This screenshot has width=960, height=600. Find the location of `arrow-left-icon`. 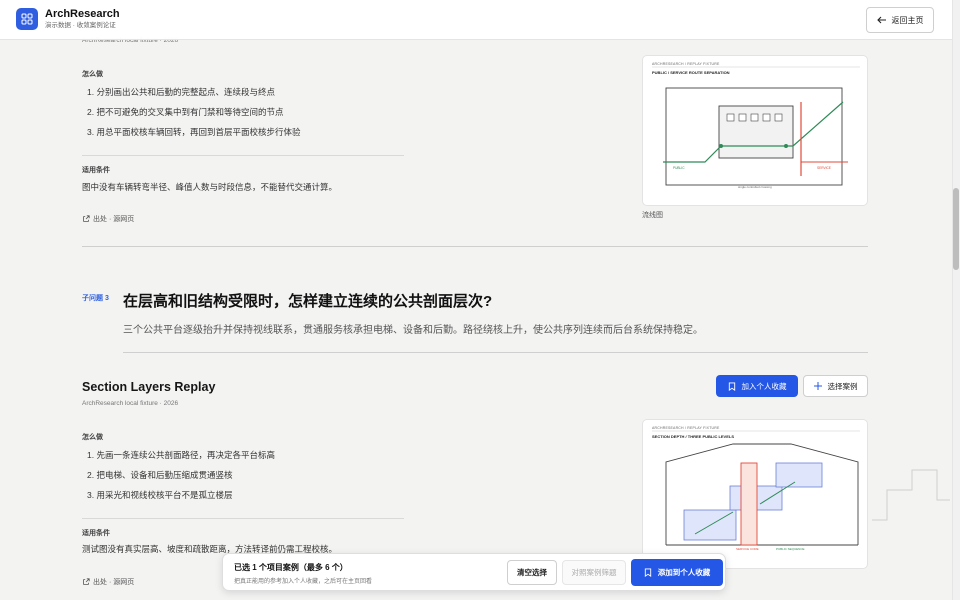

arrow-left-icon is located at coordinates (881, 20).